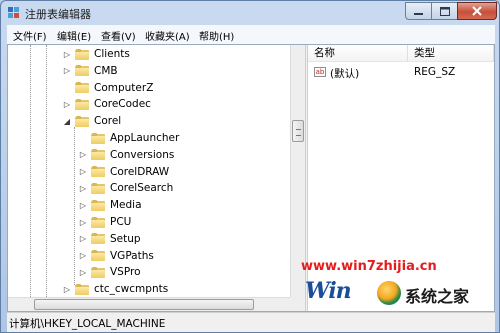  I want to click on watermark-url: www.win7zhijia.cn, so click(369, 266).